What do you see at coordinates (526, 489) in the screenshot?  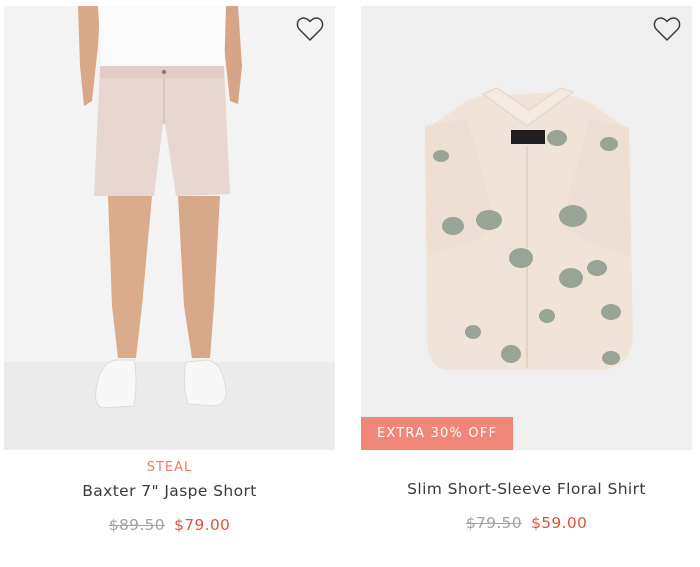 I see `product-name: Slim Short-Sleeve Floral Shirt` at bounding box center [526, 489].